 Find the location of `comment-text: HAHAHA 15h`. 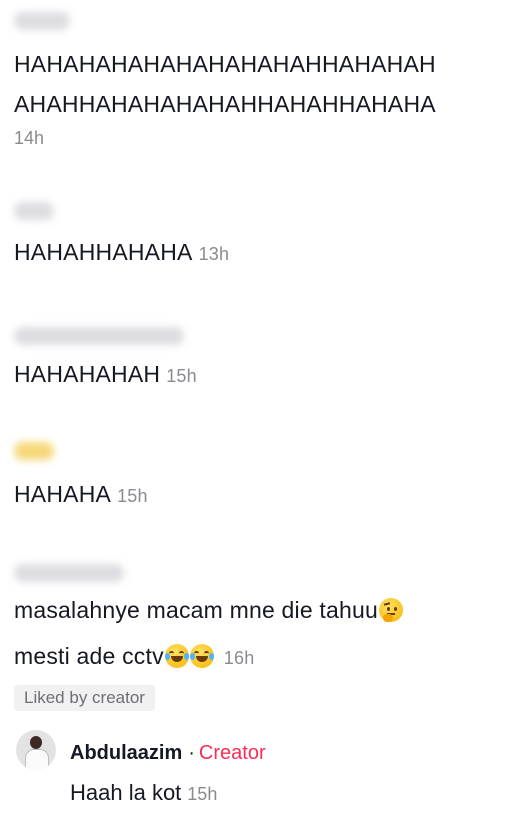

comment-text: HAHAHA 15h is located at coordinates (81, 495).